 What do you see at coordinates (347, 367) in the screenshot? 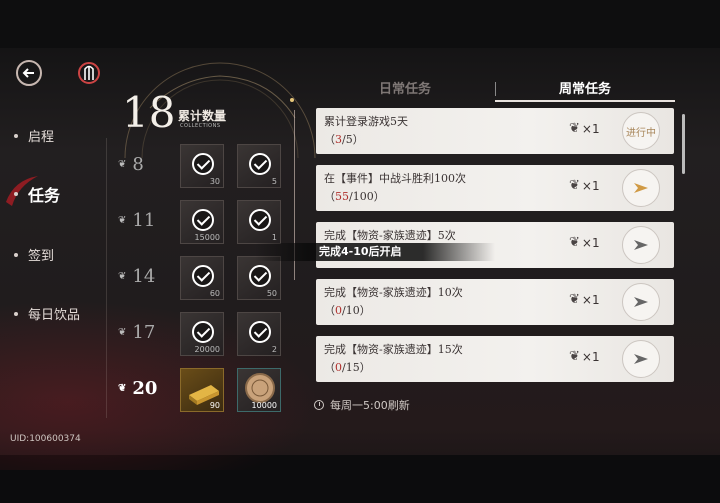
I see `task-progress: （0/15）` at bounding box center [347, 367].